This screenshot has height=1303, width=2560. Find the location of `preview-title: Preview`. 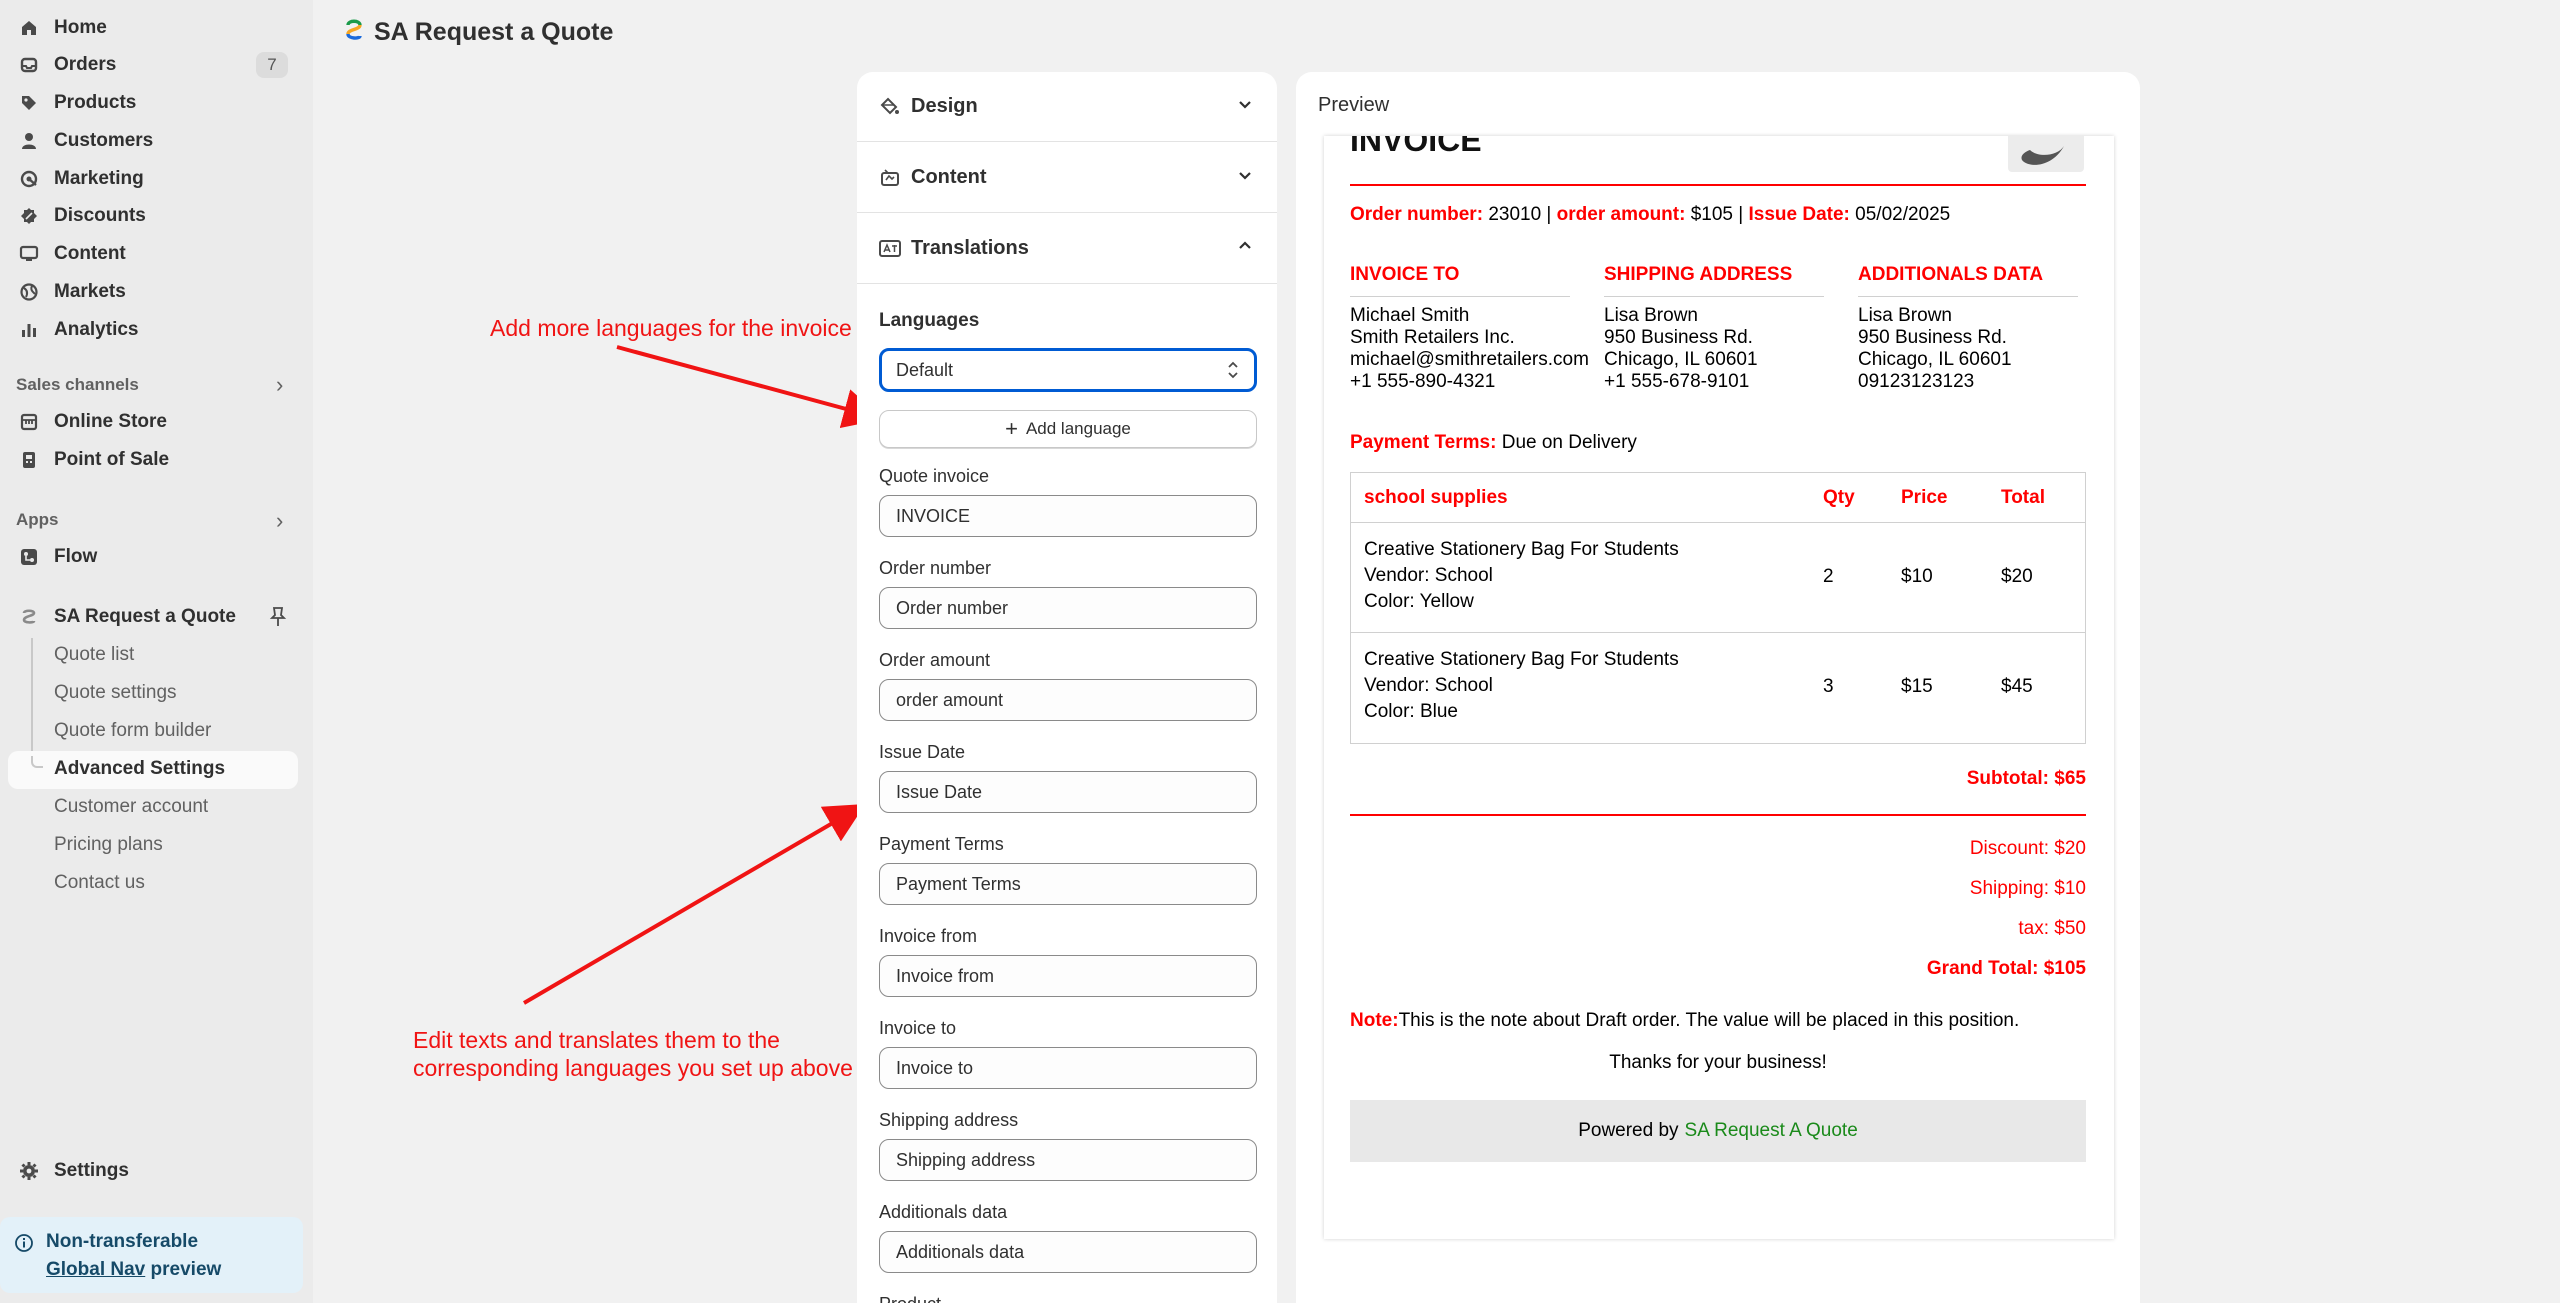

preview-title: Preview is located at coordinates (1354, 105).